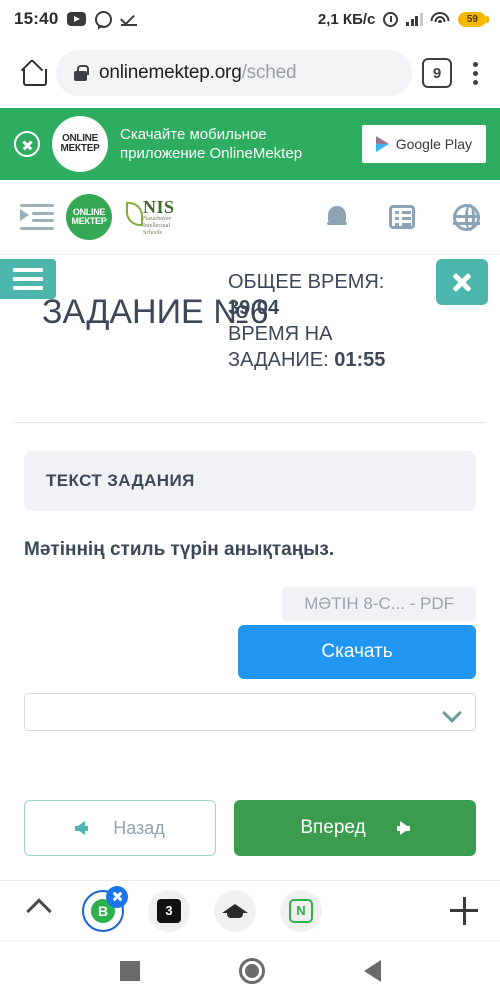 The height and width of the screenshot is (1000, 500). What do you see at coordinates (379, 604) in the screenshot?
I see `file-name-chip: МӘТІН 8-С... - PDF` at bounding box center [379, 604].